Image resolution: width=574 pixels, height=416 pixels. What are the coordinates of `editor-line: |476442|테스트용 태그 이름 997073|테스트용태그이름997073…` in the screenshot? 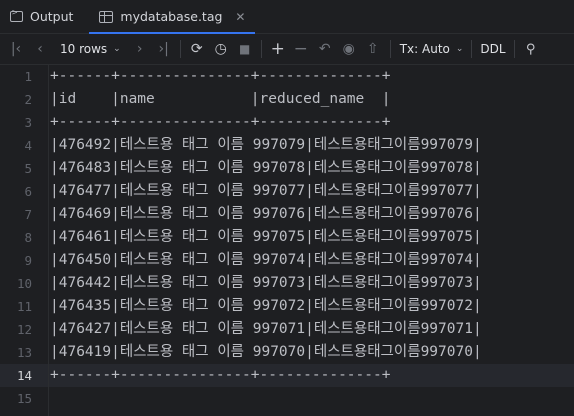 It's located at (266, 283).